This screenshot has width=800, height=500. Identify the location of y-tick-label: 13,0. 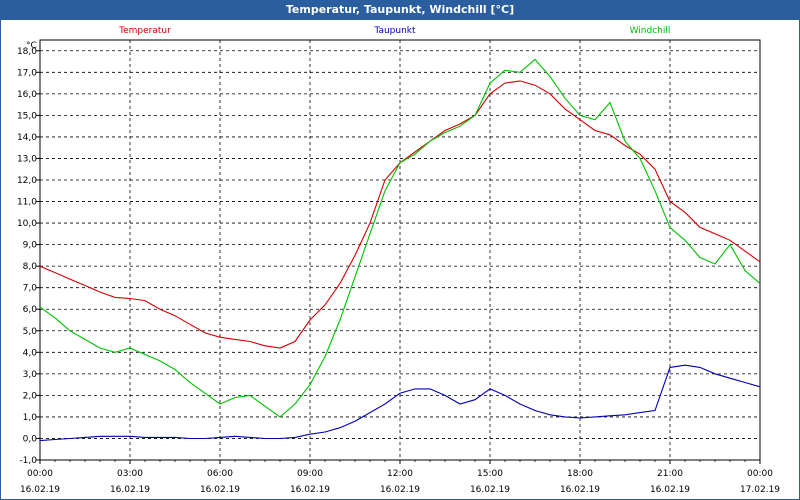
(27, 159).